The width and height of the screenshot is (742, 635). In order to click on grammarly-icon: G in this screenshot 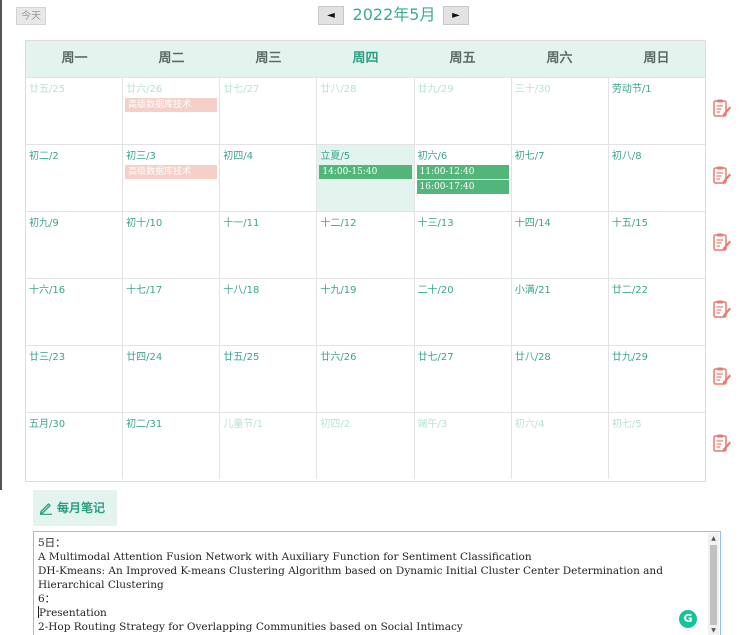, I will do `click(688, 619)`.